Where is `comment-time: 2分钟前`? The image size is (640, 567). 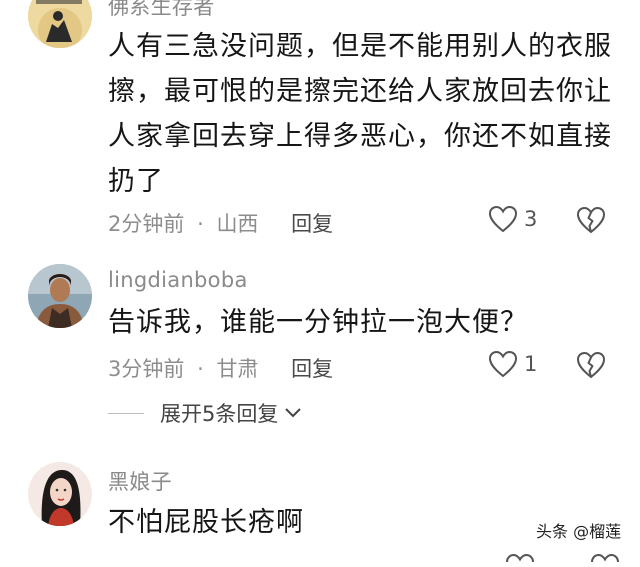 comment-time: 2分钟前 is located at coordinates (146, 224).